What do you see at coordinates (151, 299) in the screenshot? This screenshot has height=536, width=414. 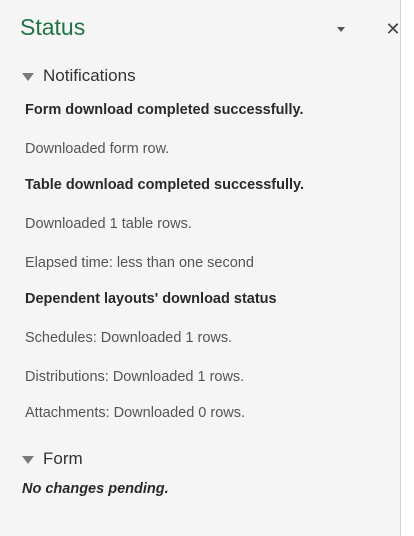 I see `notification-line: Dependent layouts' download status` at bounding box center [151, 299].